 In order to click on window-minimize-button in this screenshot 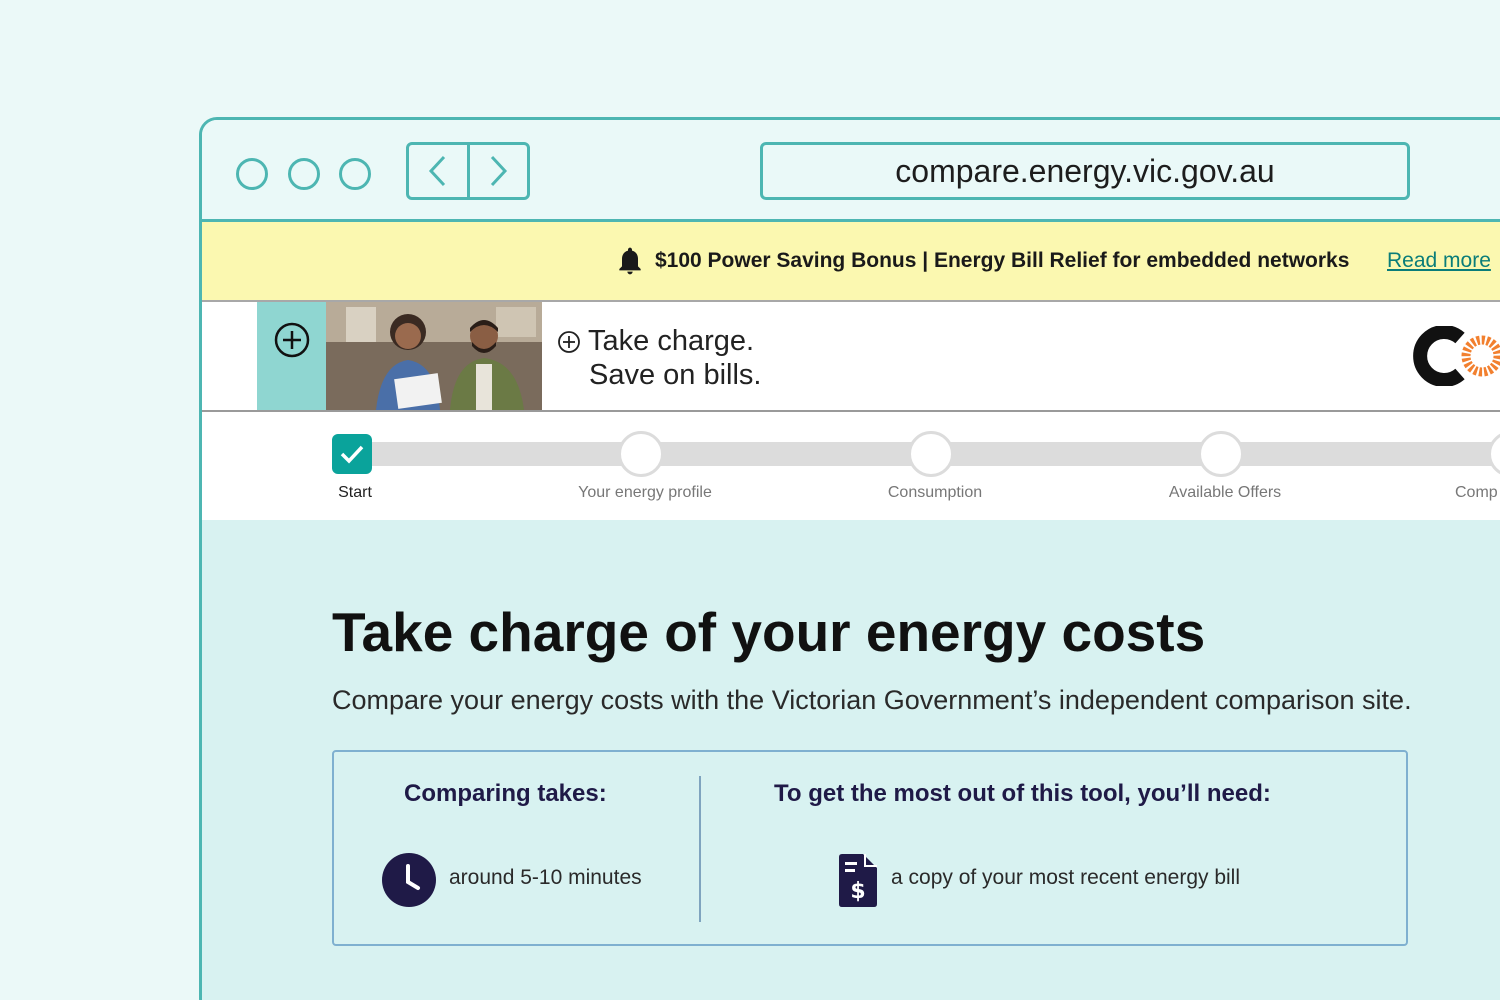, I will do `click(304, 174)`.